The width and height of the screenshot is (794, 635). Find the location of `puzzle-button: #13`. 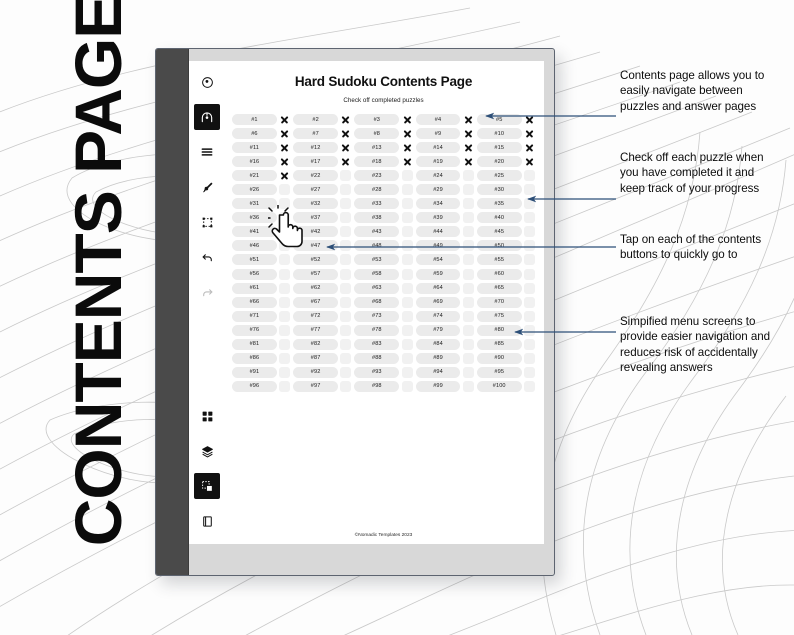

puzzle-button: #13 is located at coordinates (377, 148).